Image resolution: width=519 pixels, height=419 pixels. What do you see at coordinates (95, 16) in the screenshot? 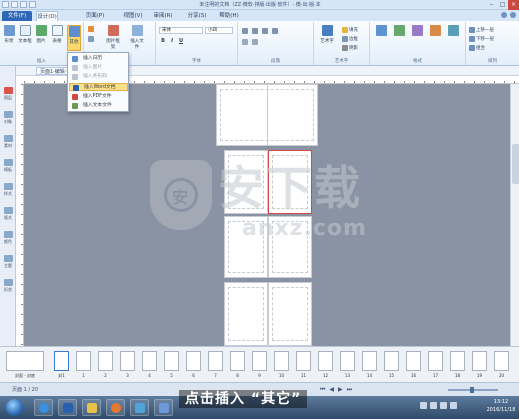
I see `tab-page: 页面(P)` at bounding box center [95, 16].